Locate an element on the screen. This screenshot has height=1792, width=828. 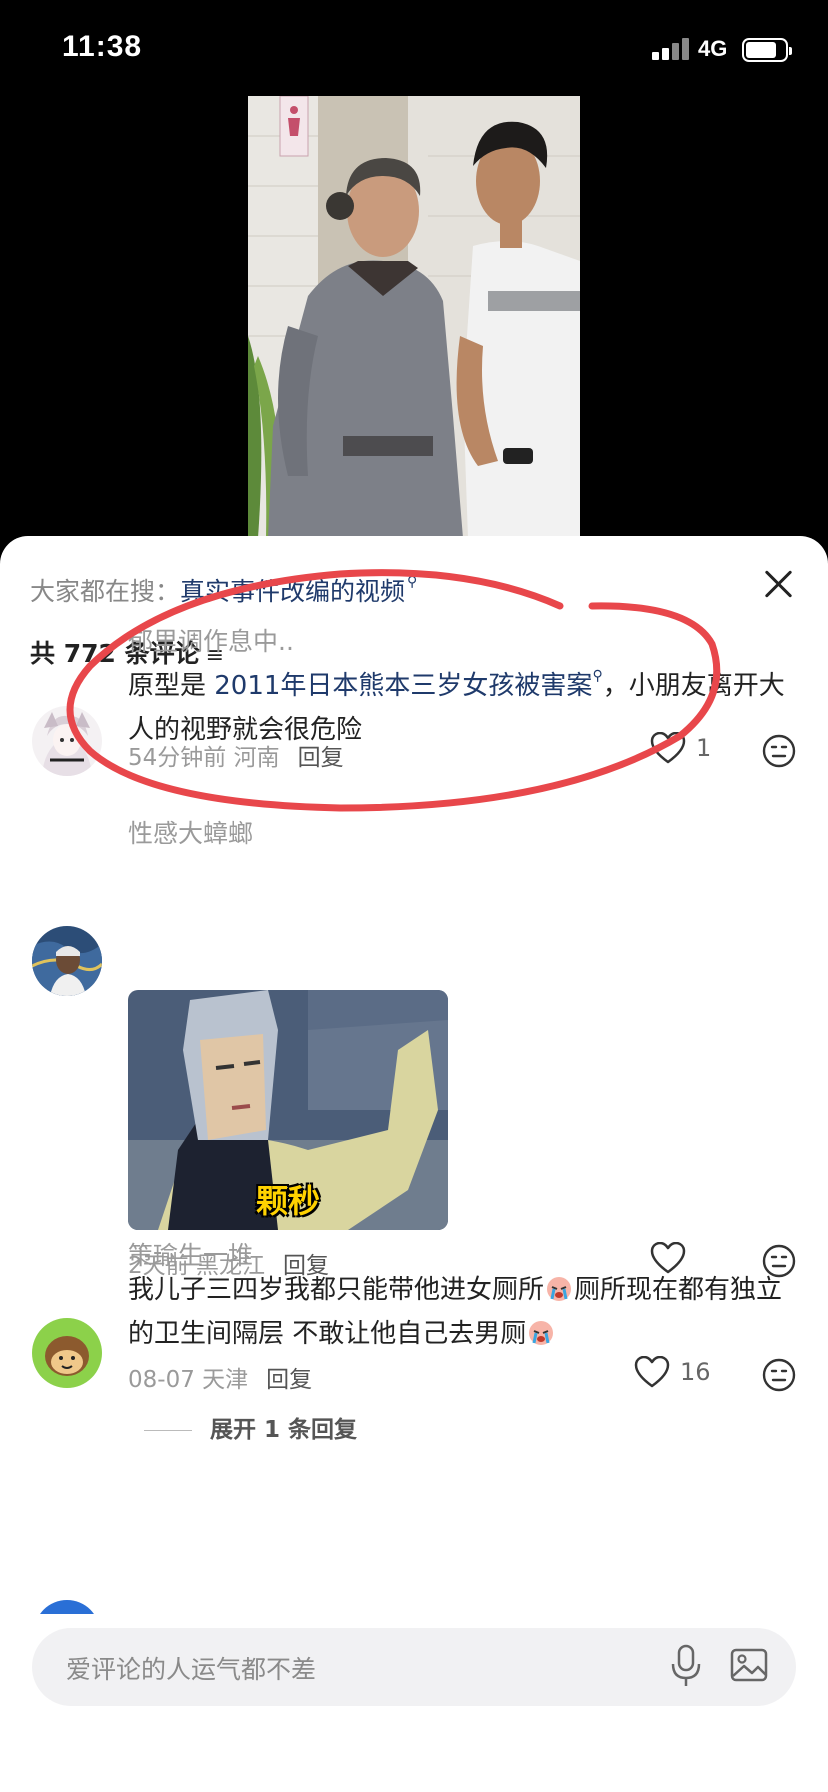
comment-location: 河南 is located at coordinates (256, 758).